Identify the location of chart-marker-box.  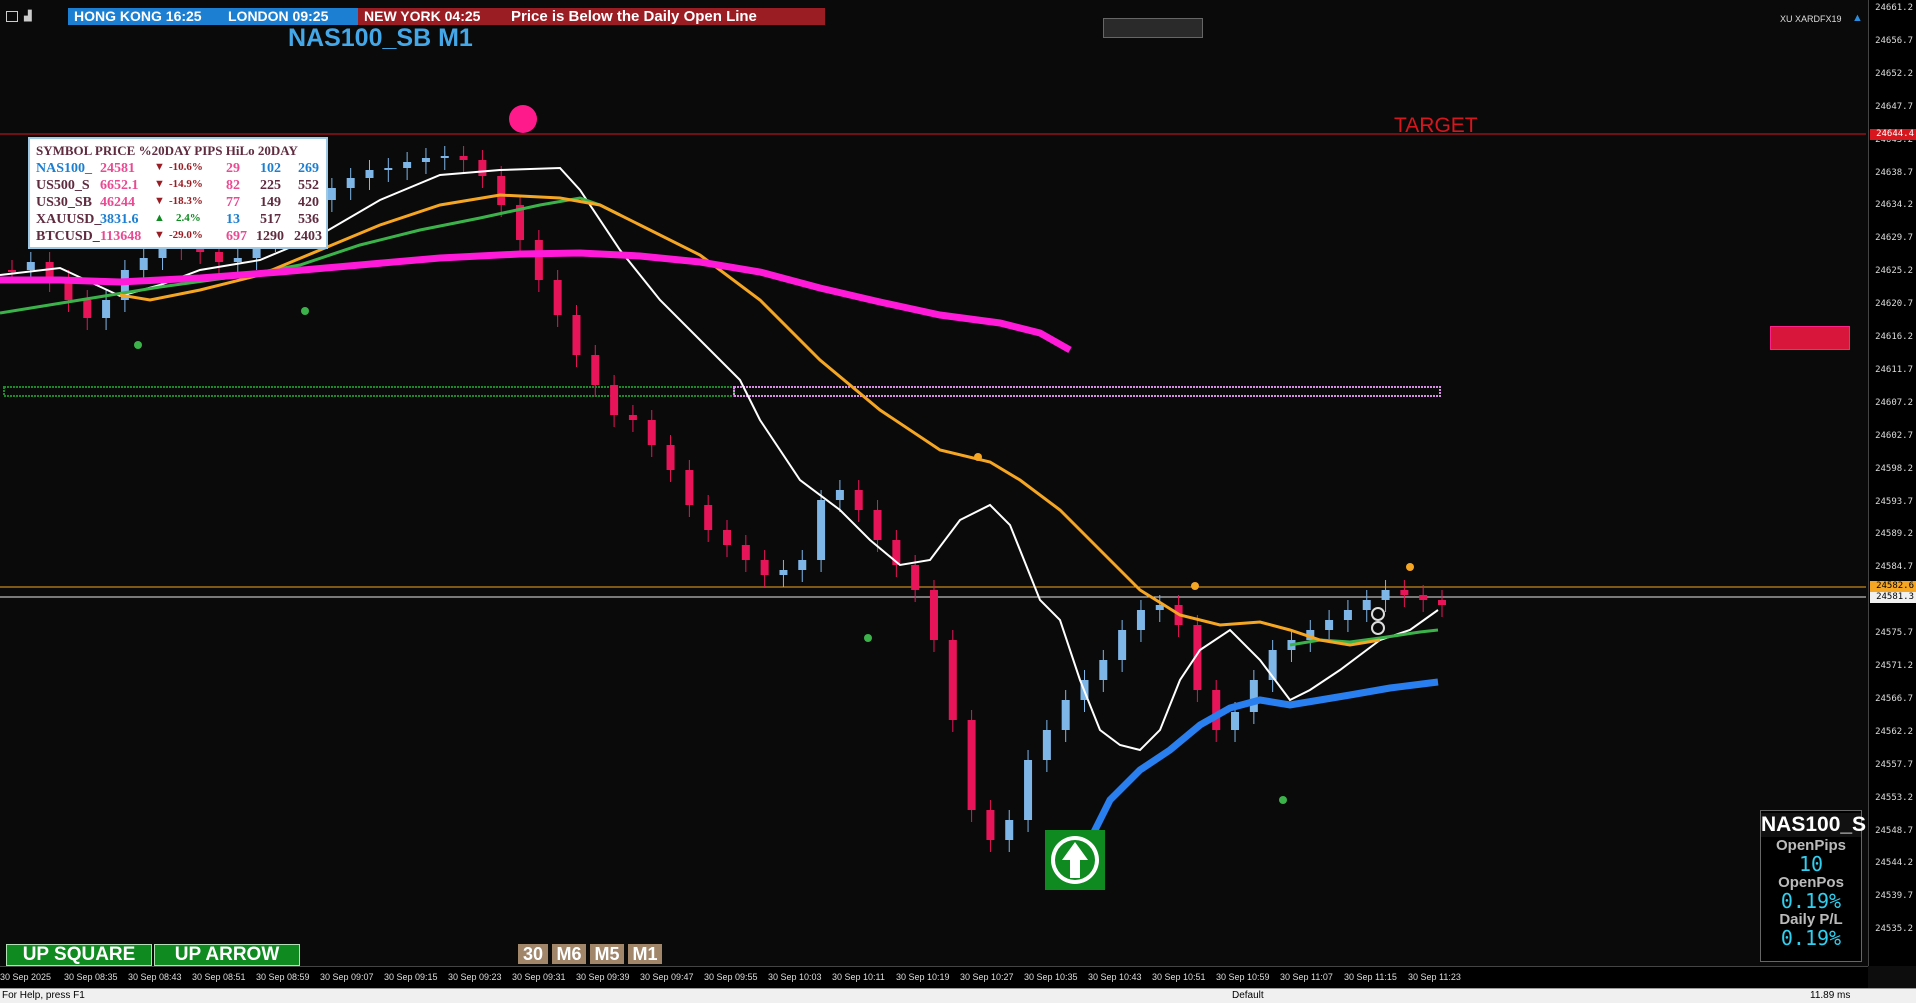
(1153, 28).